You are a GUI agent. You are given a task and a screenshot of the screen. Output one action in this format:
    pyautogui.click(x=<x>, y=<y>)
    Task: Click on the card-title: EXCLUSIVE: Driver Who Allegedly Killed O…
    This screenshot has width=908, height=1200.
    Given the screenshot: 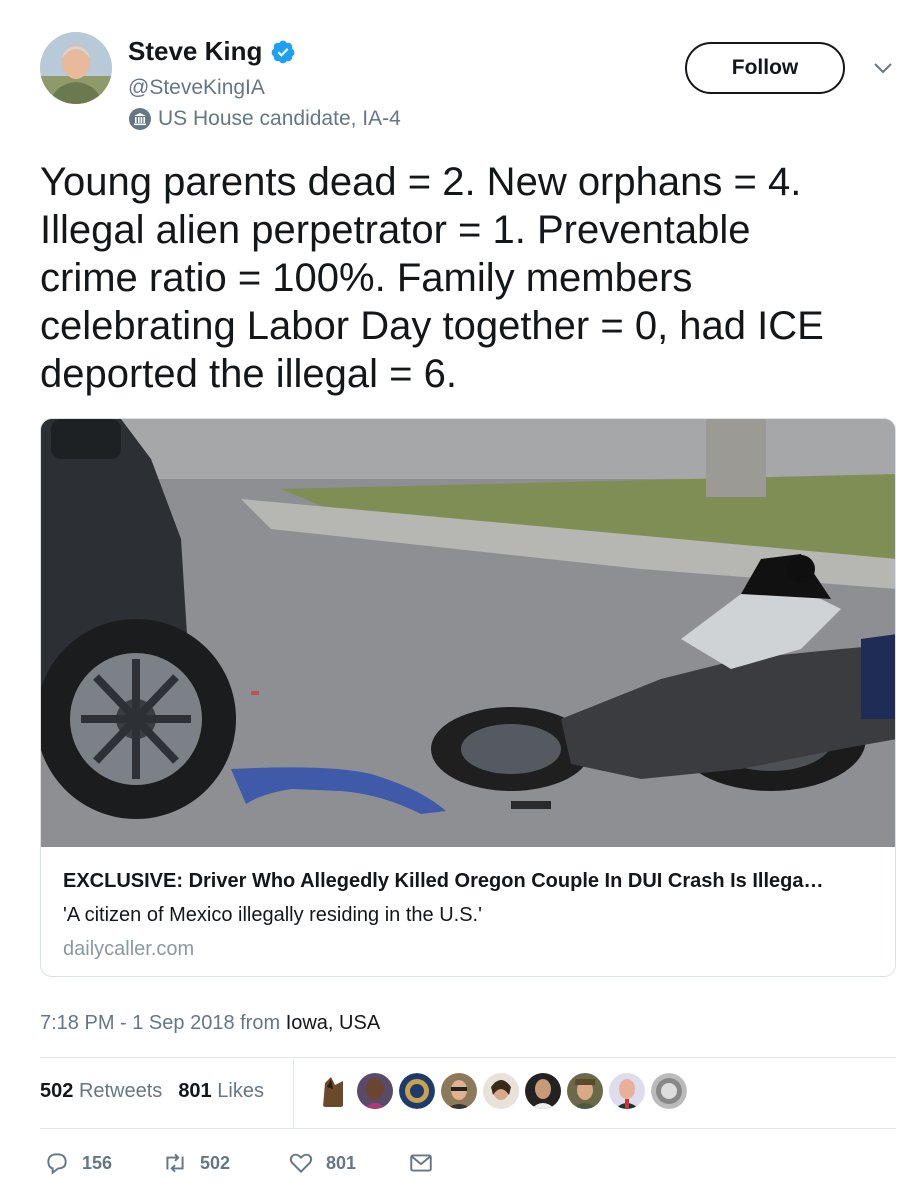 What is the action you would take?
    pyautogui.click(x=469, y=881)
    